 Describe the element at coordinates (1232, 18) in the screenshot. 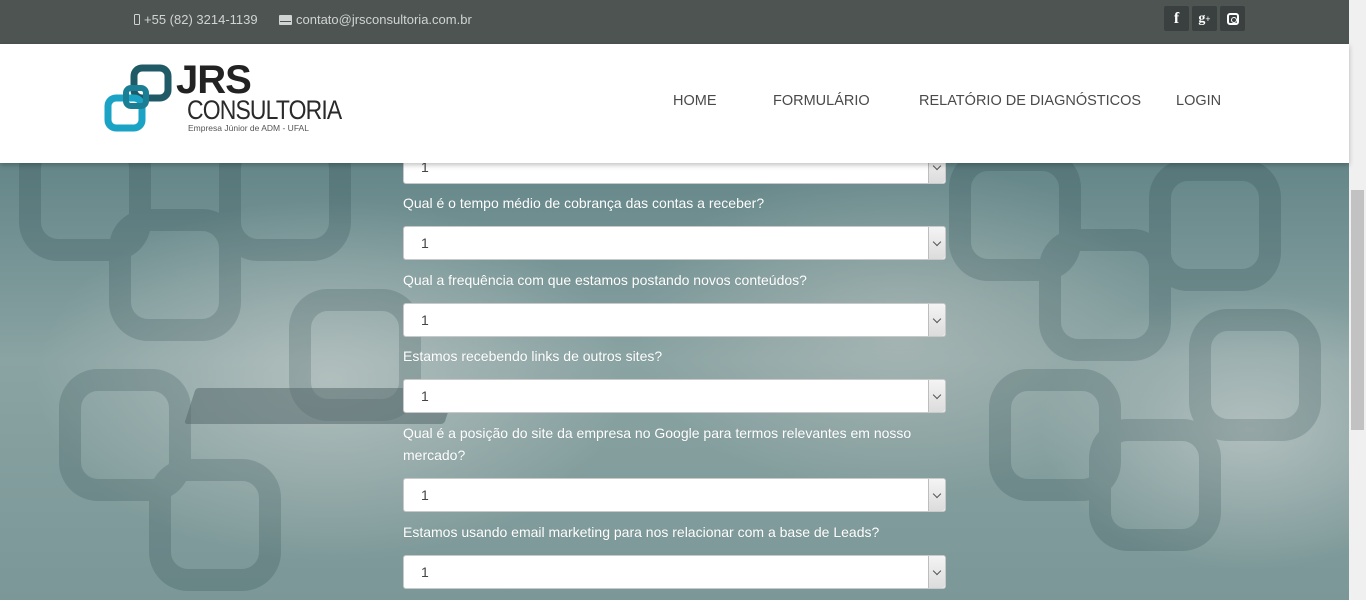

I see `instagram-icon` at that location.